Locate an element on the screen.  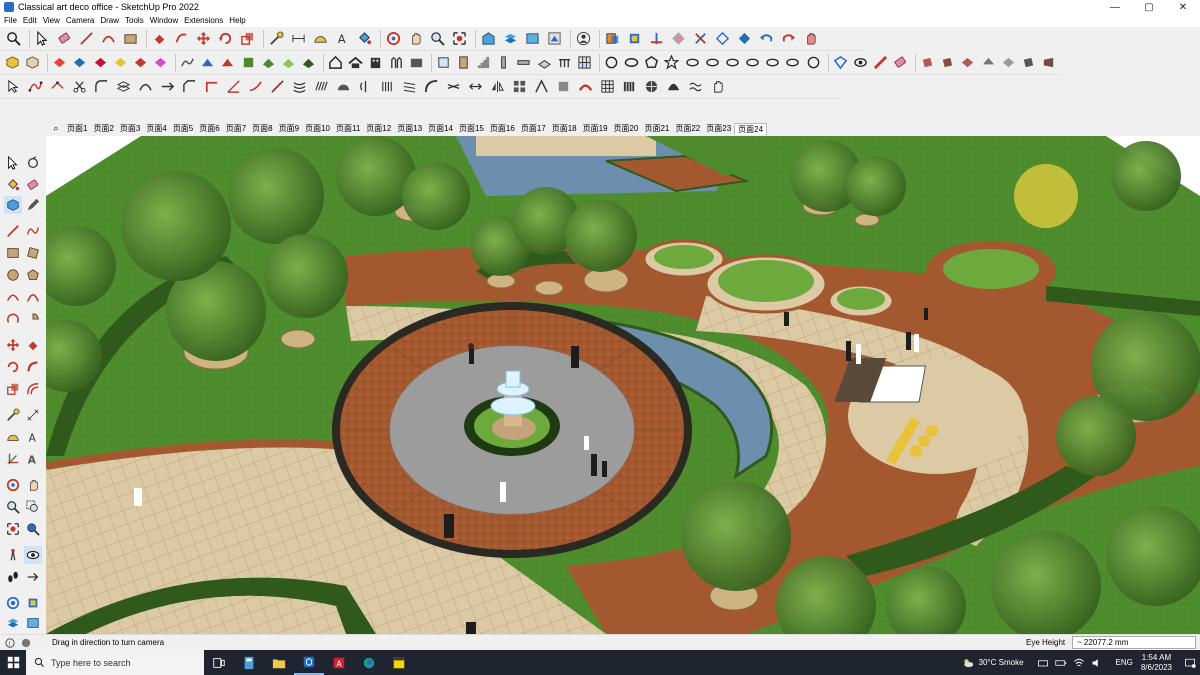
door-tool-icon is located at coordinates (463, 62).